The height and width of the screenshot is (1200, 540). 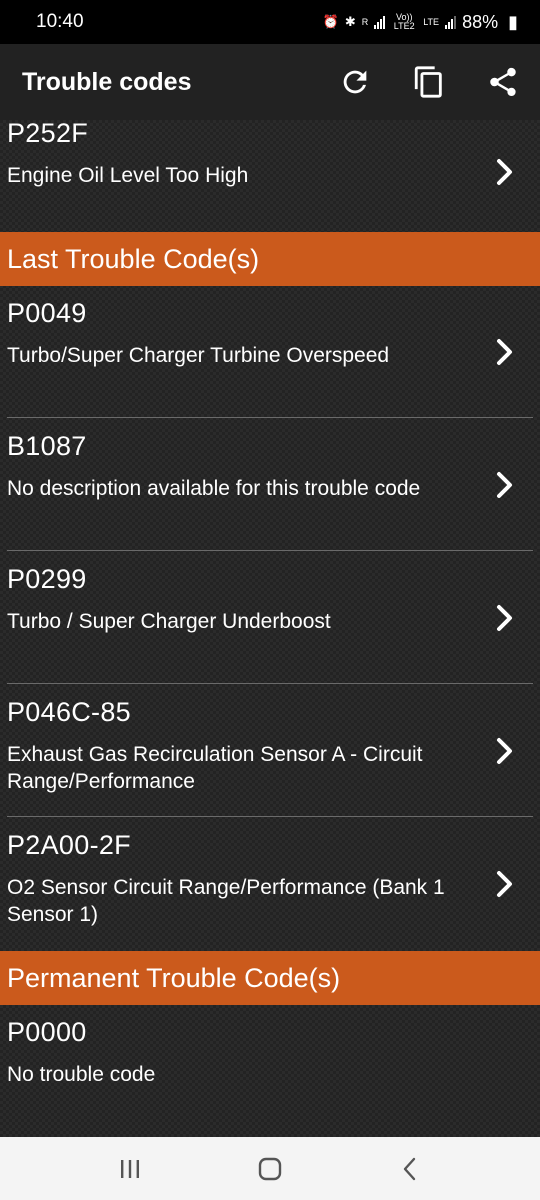 What do you see at coordinates (350, 21) in the screenshot?
I see `bluetooth-icon: ✱` at bounding box center [350, 21].